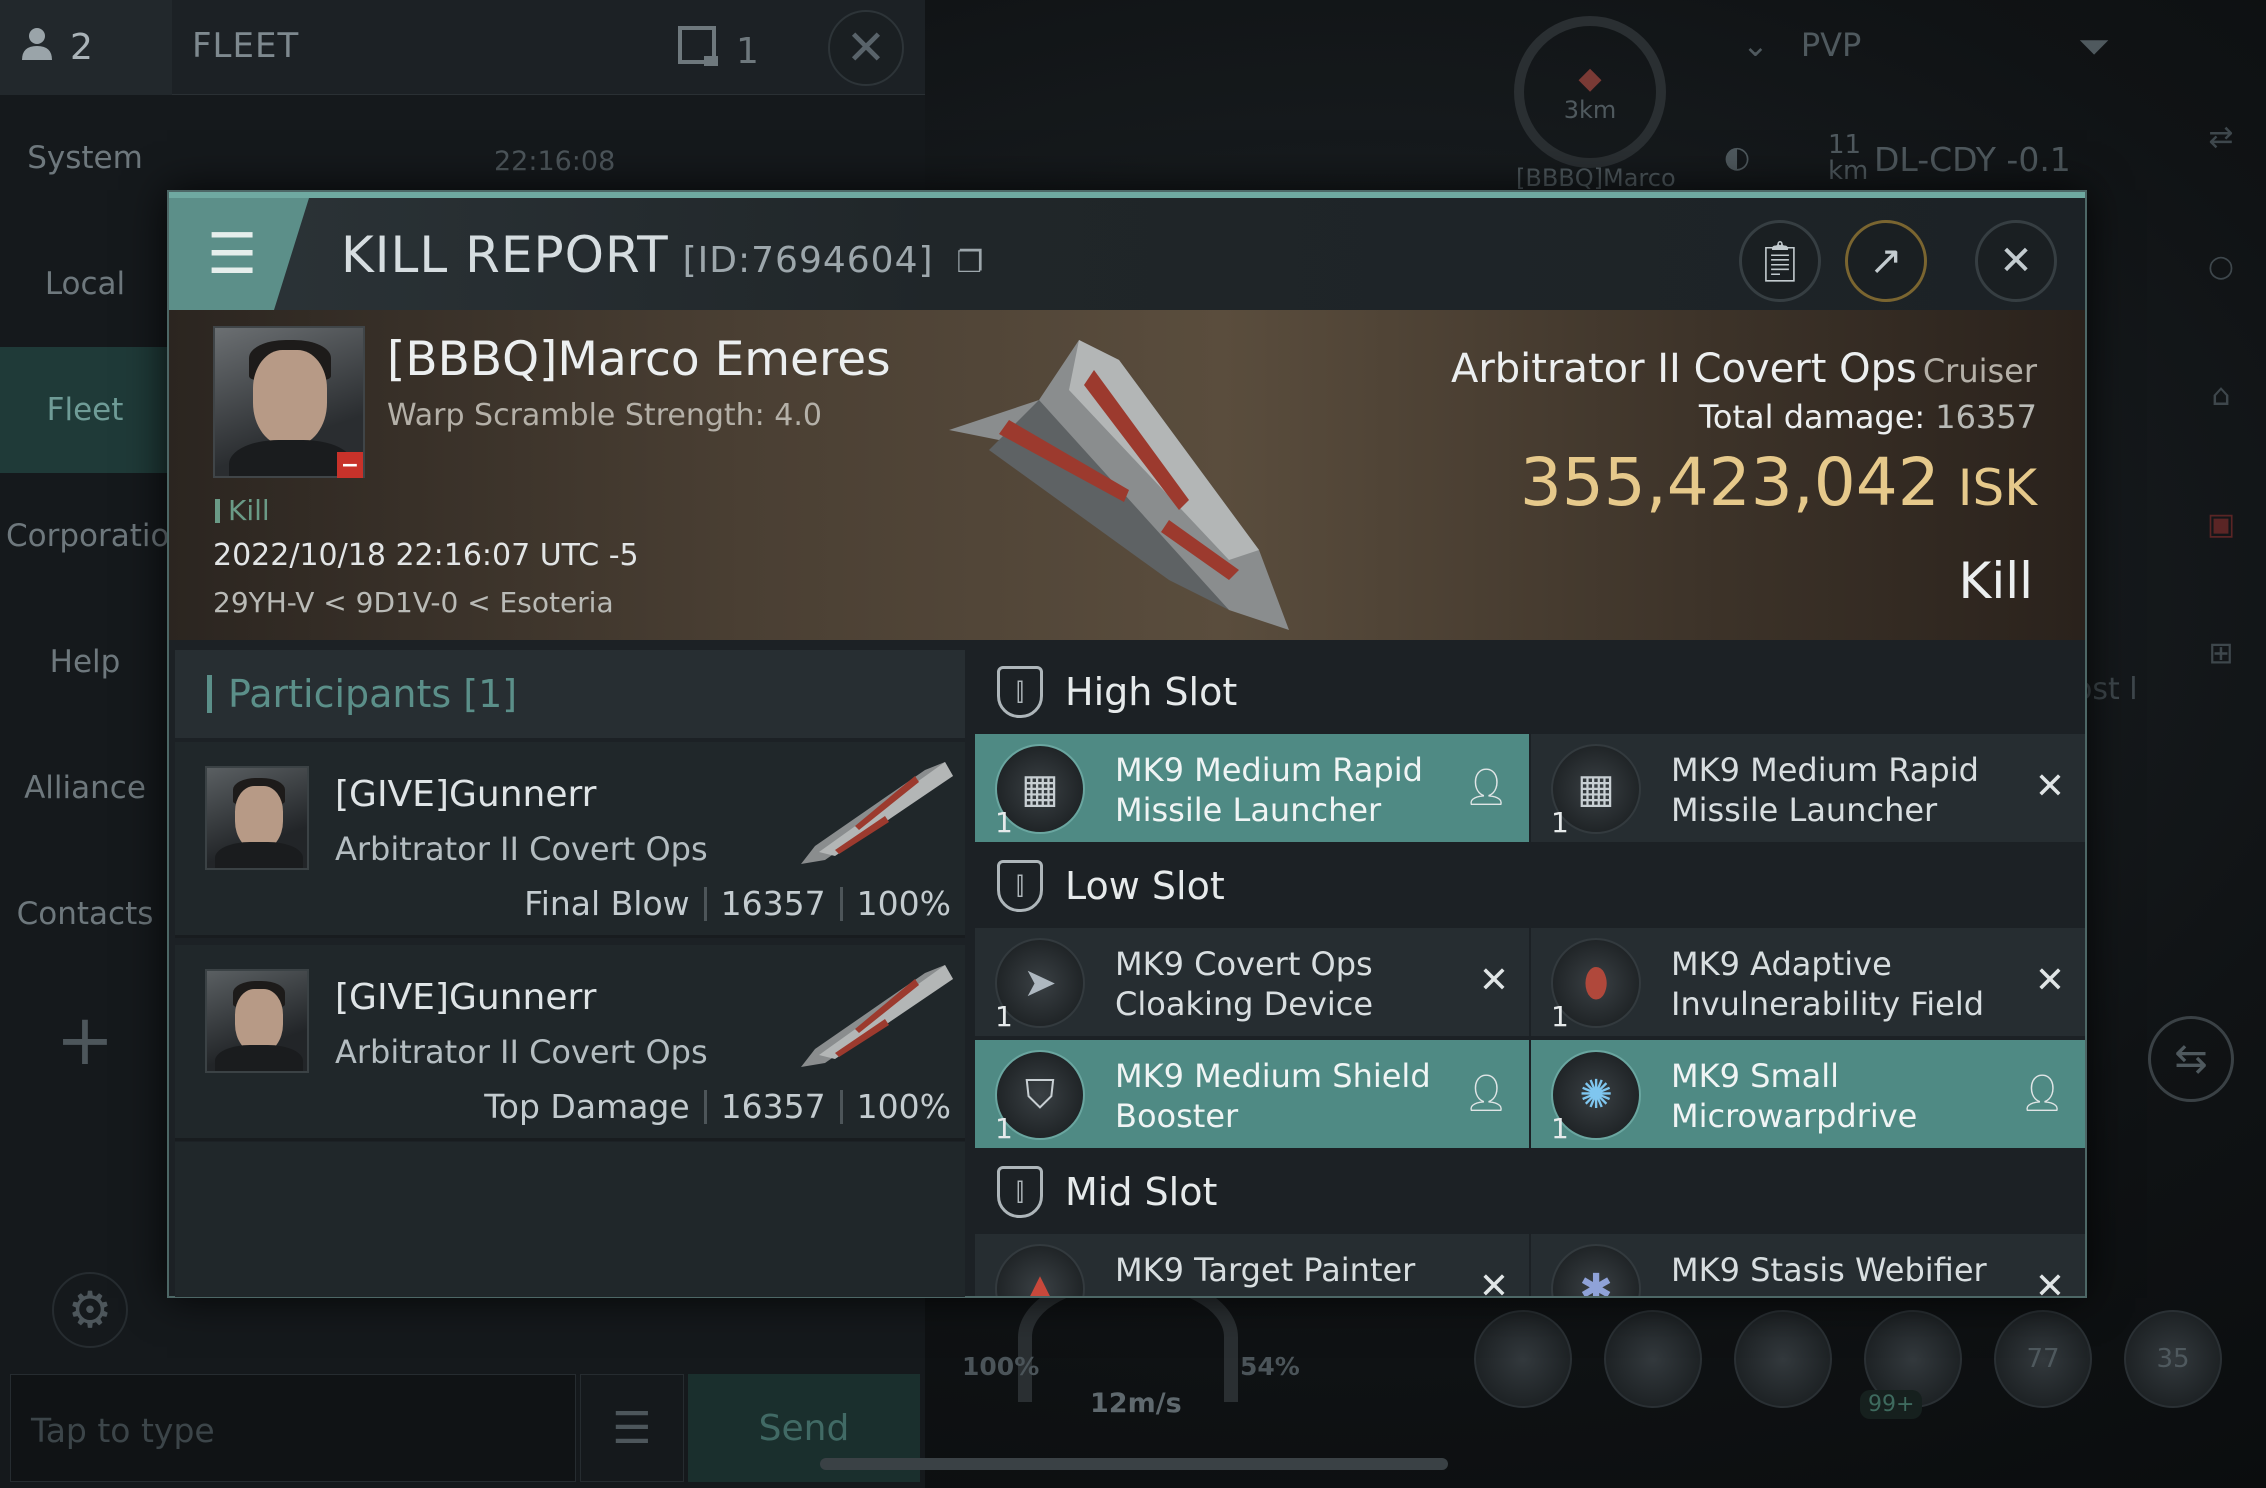 The image size is (2266, 1488). What do you see at coordinates (699, 51) in the screenshot?
I see `squad-icon` at bounding box center [699, 51].